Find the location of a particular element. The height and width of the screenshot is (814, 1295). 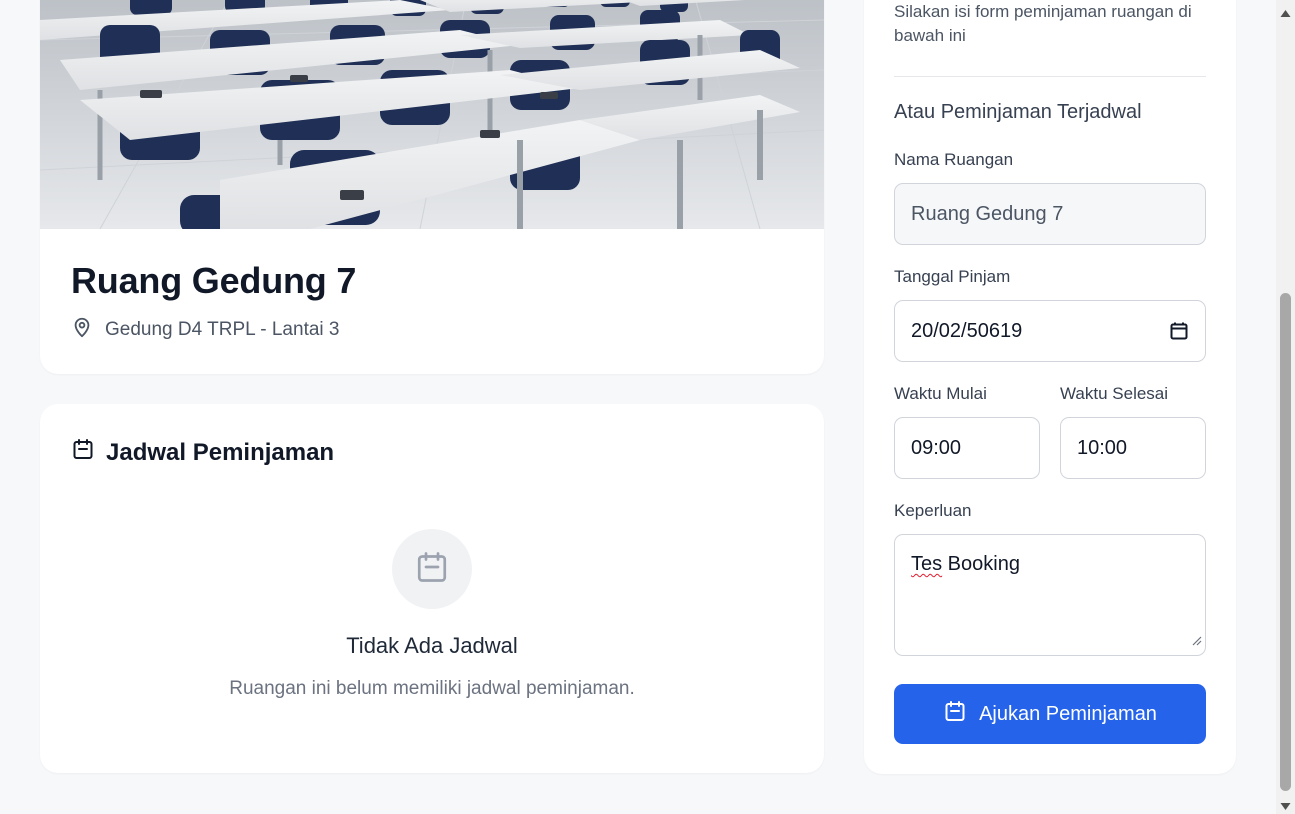

room-title: Ruang Gedung 7 is located at coordinates (214, 280).